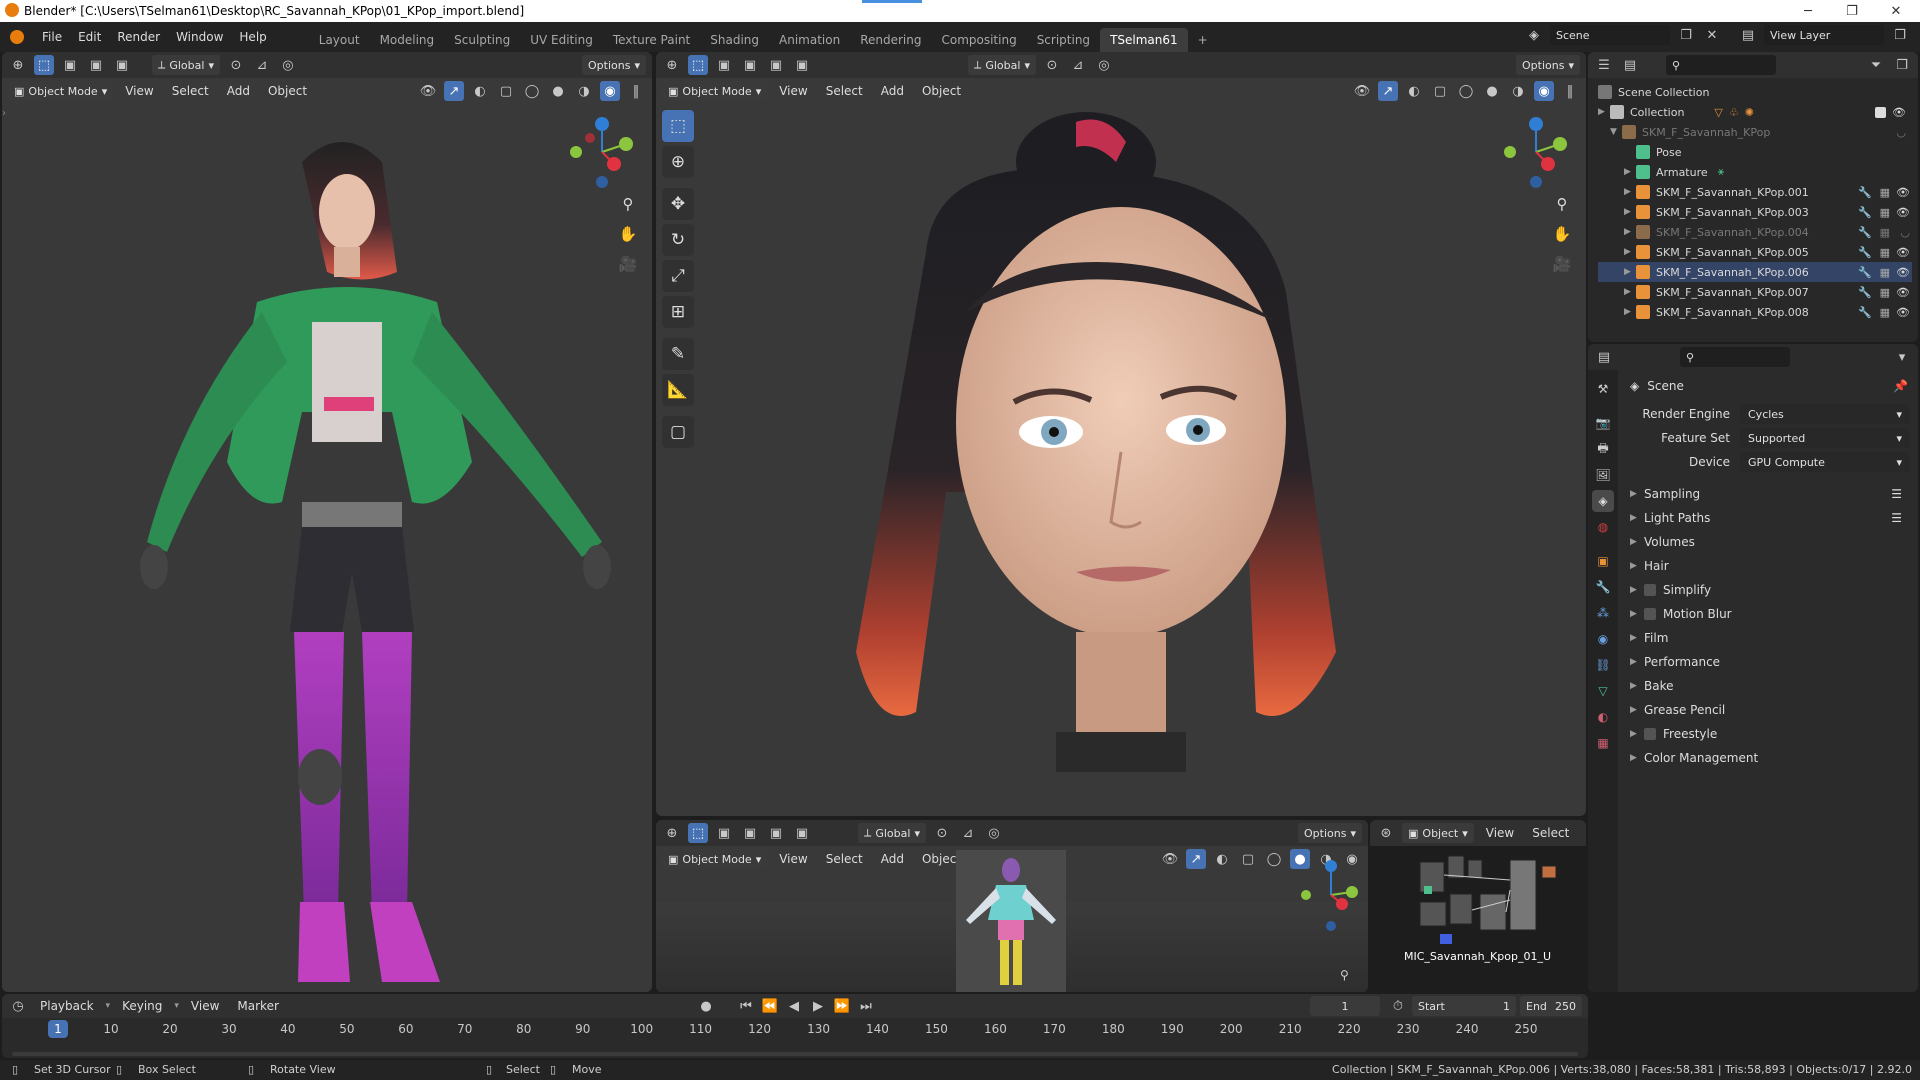 This screenshot has width=1920, height=1080. What do you see at coordinates (794, 1006) in the screenshot?
I see `play-reverse-icon: ◀` at bounding box center [794, 1006].